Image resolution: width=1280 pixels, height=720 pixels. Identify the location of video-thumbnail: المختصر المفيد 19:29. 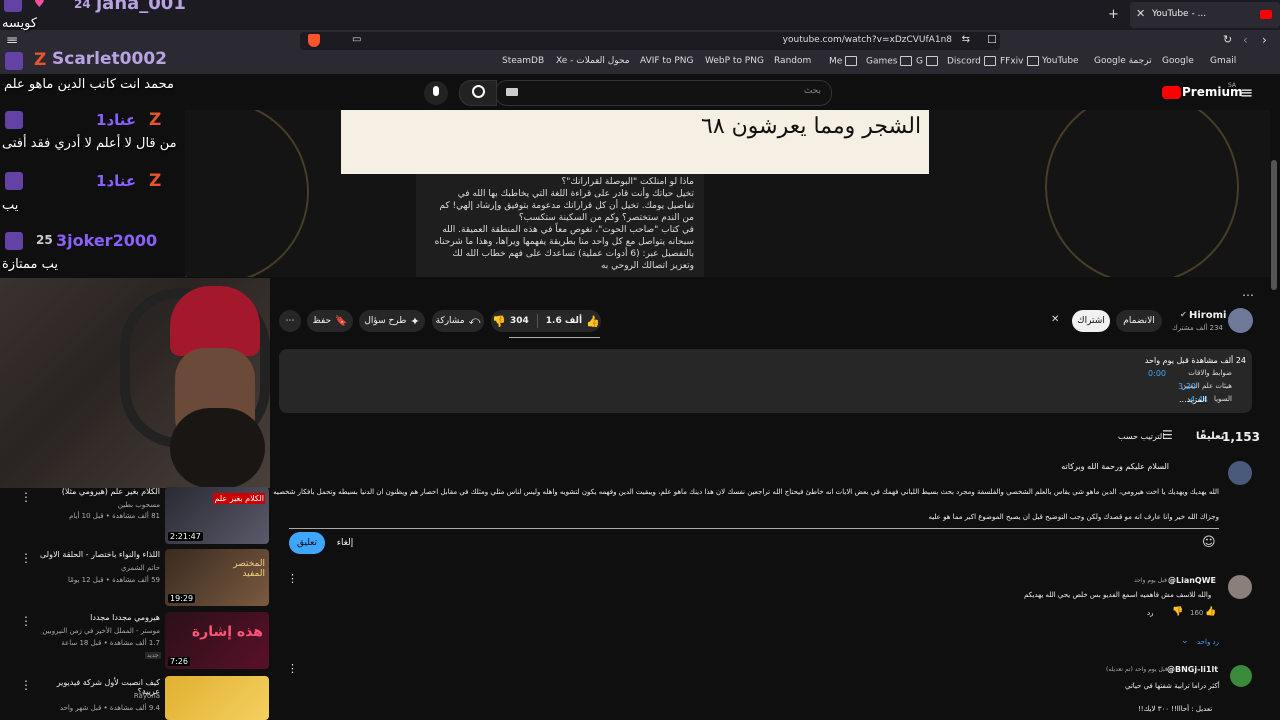
(217, 577).